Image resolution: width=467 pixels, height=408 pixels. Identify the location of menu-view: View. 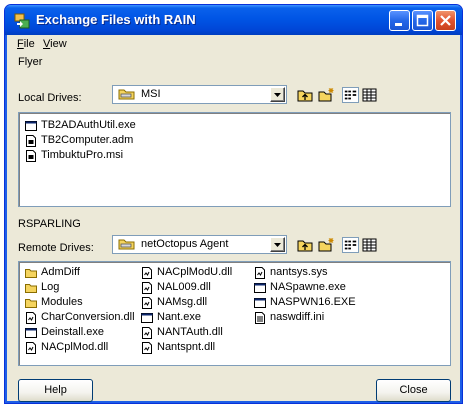
(55, 44).